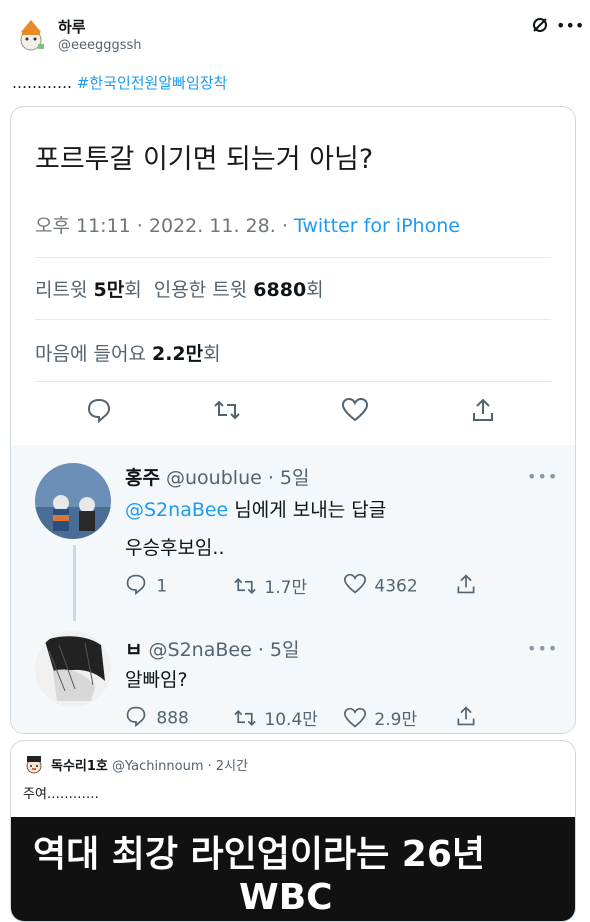 This screenshot has width=590, height=922. I want to click on retweet-label: 리트윗, so click(61, 290).